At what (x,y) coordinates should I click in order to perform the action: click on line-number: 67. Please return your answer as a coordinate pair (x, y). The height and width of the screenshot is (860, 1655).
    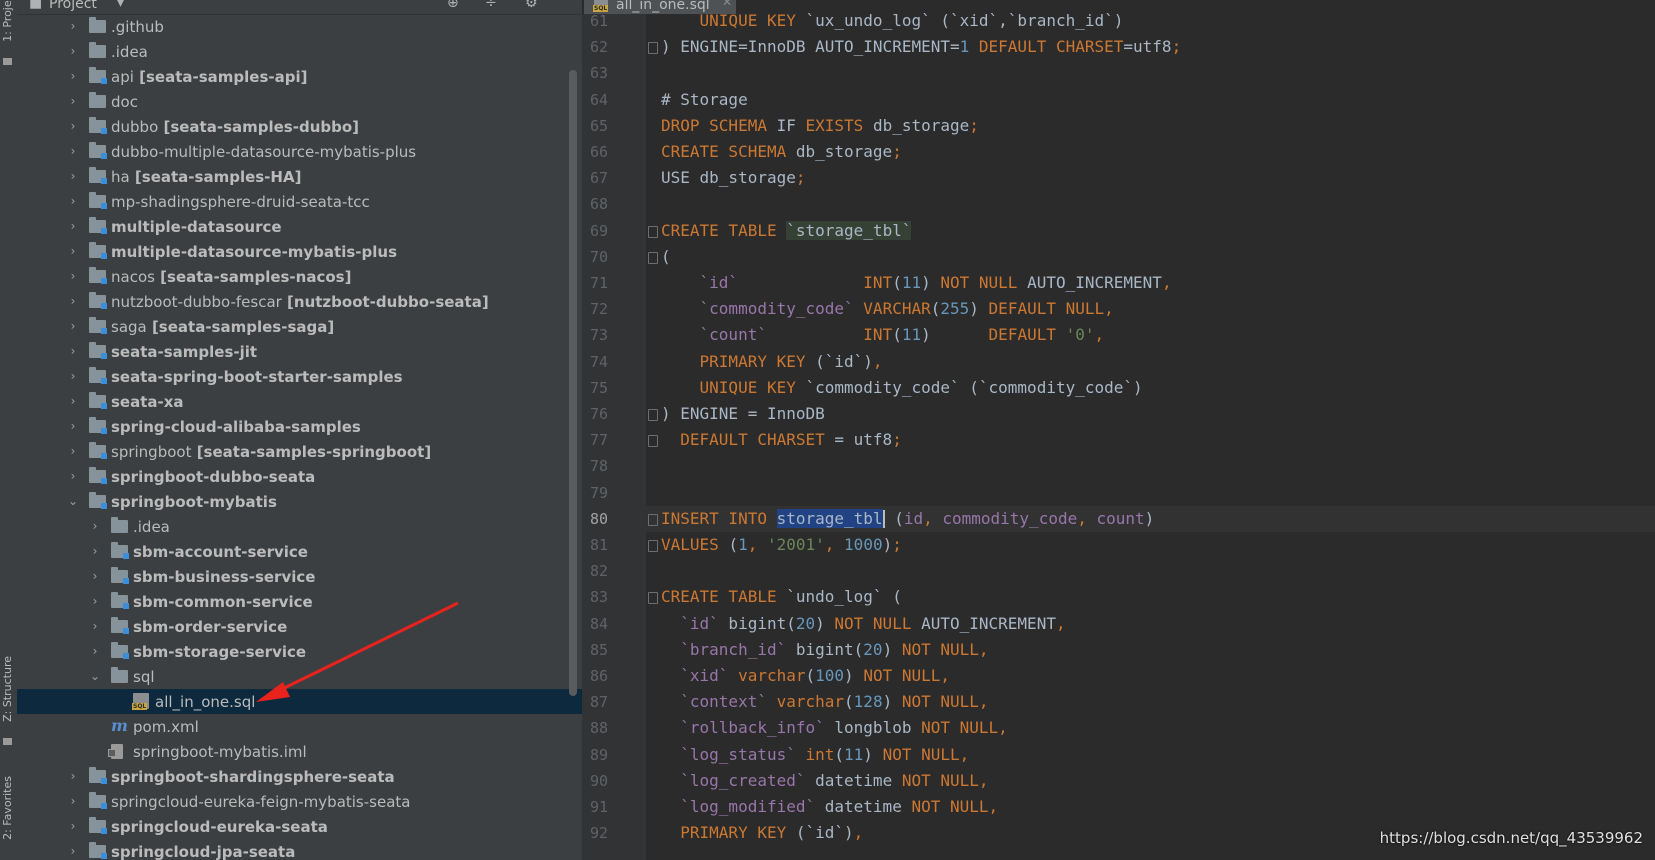
    Looking at the image, I should click on (595, 178).